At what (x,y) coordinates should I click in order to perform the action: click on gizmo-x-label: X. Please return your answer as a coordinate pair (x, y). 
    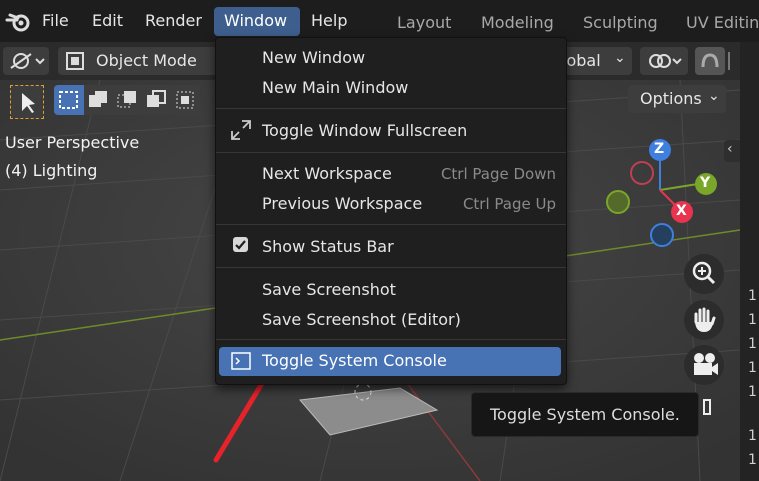
    Looking at the image, I should click on (681, 211).